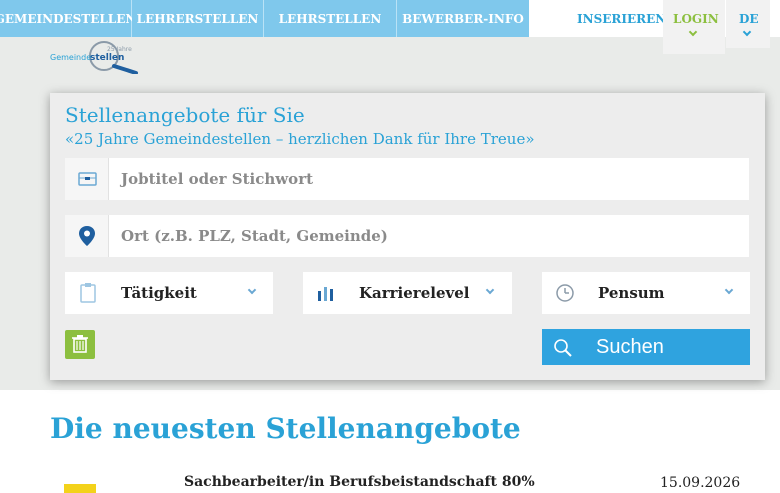 This screenshot has height=493, width=780. I want to click on nav-lehrerstellen: LEHRERSTELLEN, so click(198, 18).